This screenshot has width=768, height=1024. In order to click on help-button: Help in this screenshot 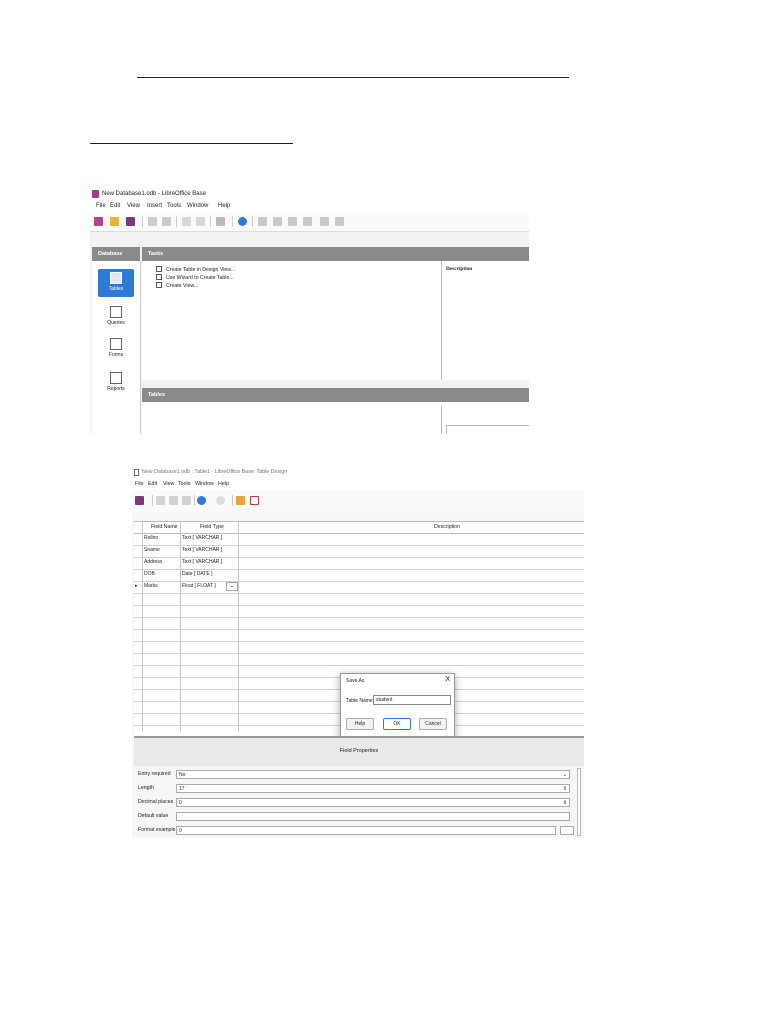, I will do `click(360, 724)`.